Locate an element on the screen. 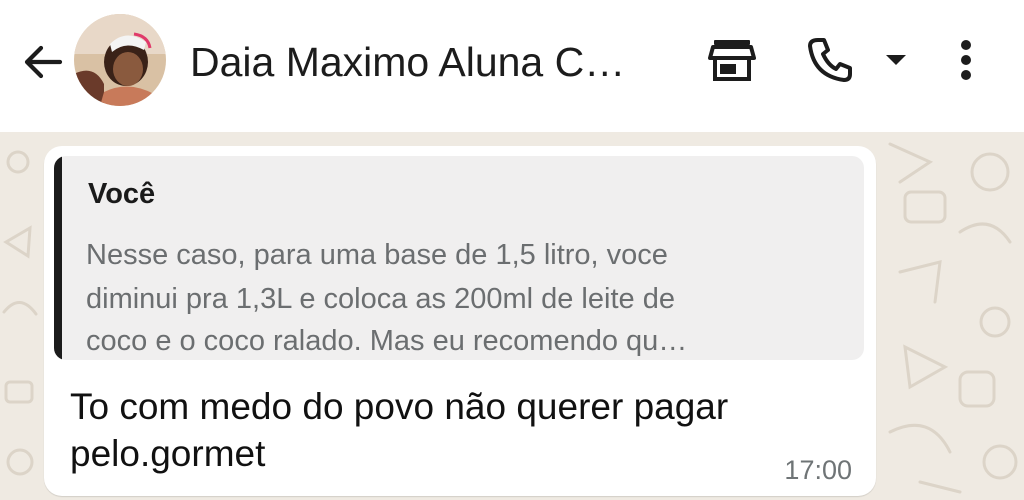 The width and height of the screenshot is (1024, 500). more-vert-icon is located at coordinates (966, 60).